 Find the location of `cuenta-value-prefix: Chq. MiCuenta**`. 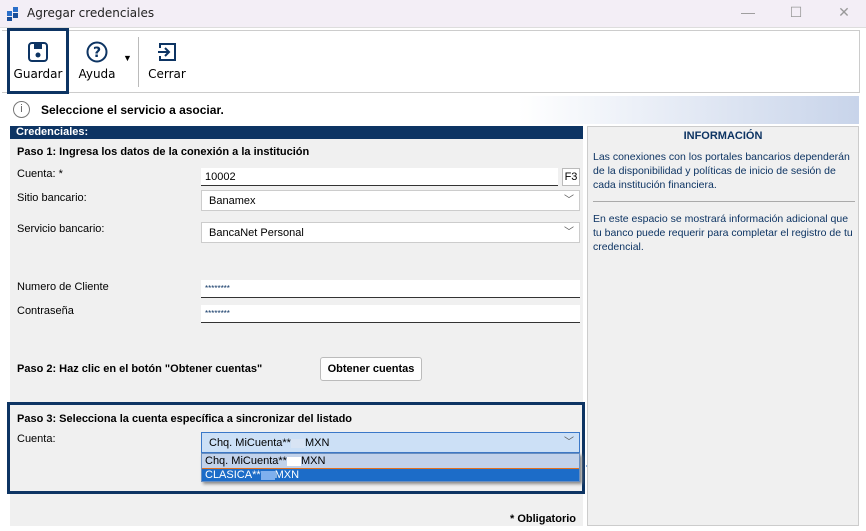

cuenta-value-prefix: Chq. MiCuenta** is located at coordinates (250, 443).